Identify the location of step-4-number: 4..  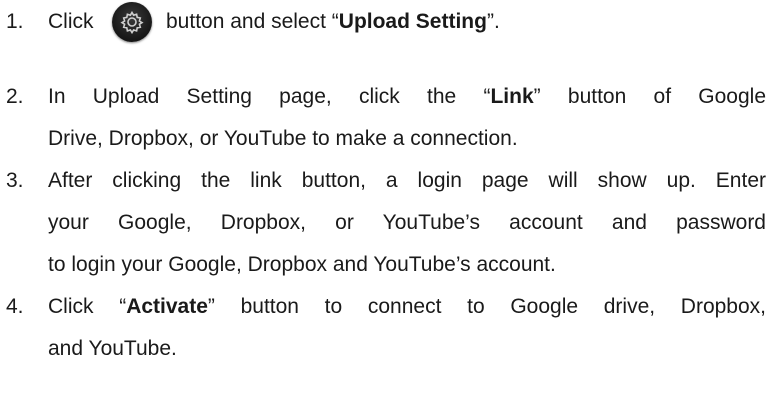
(15, 306).